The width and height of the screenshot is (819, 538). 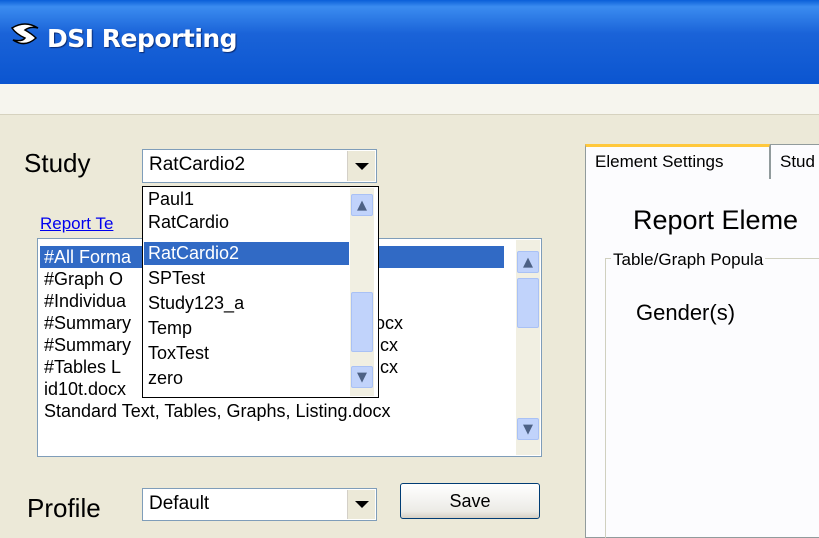 What do you see at coordinates (24, 34) in the screenshot?
I see `app-logo-icon` at bounding box center [24, 34].